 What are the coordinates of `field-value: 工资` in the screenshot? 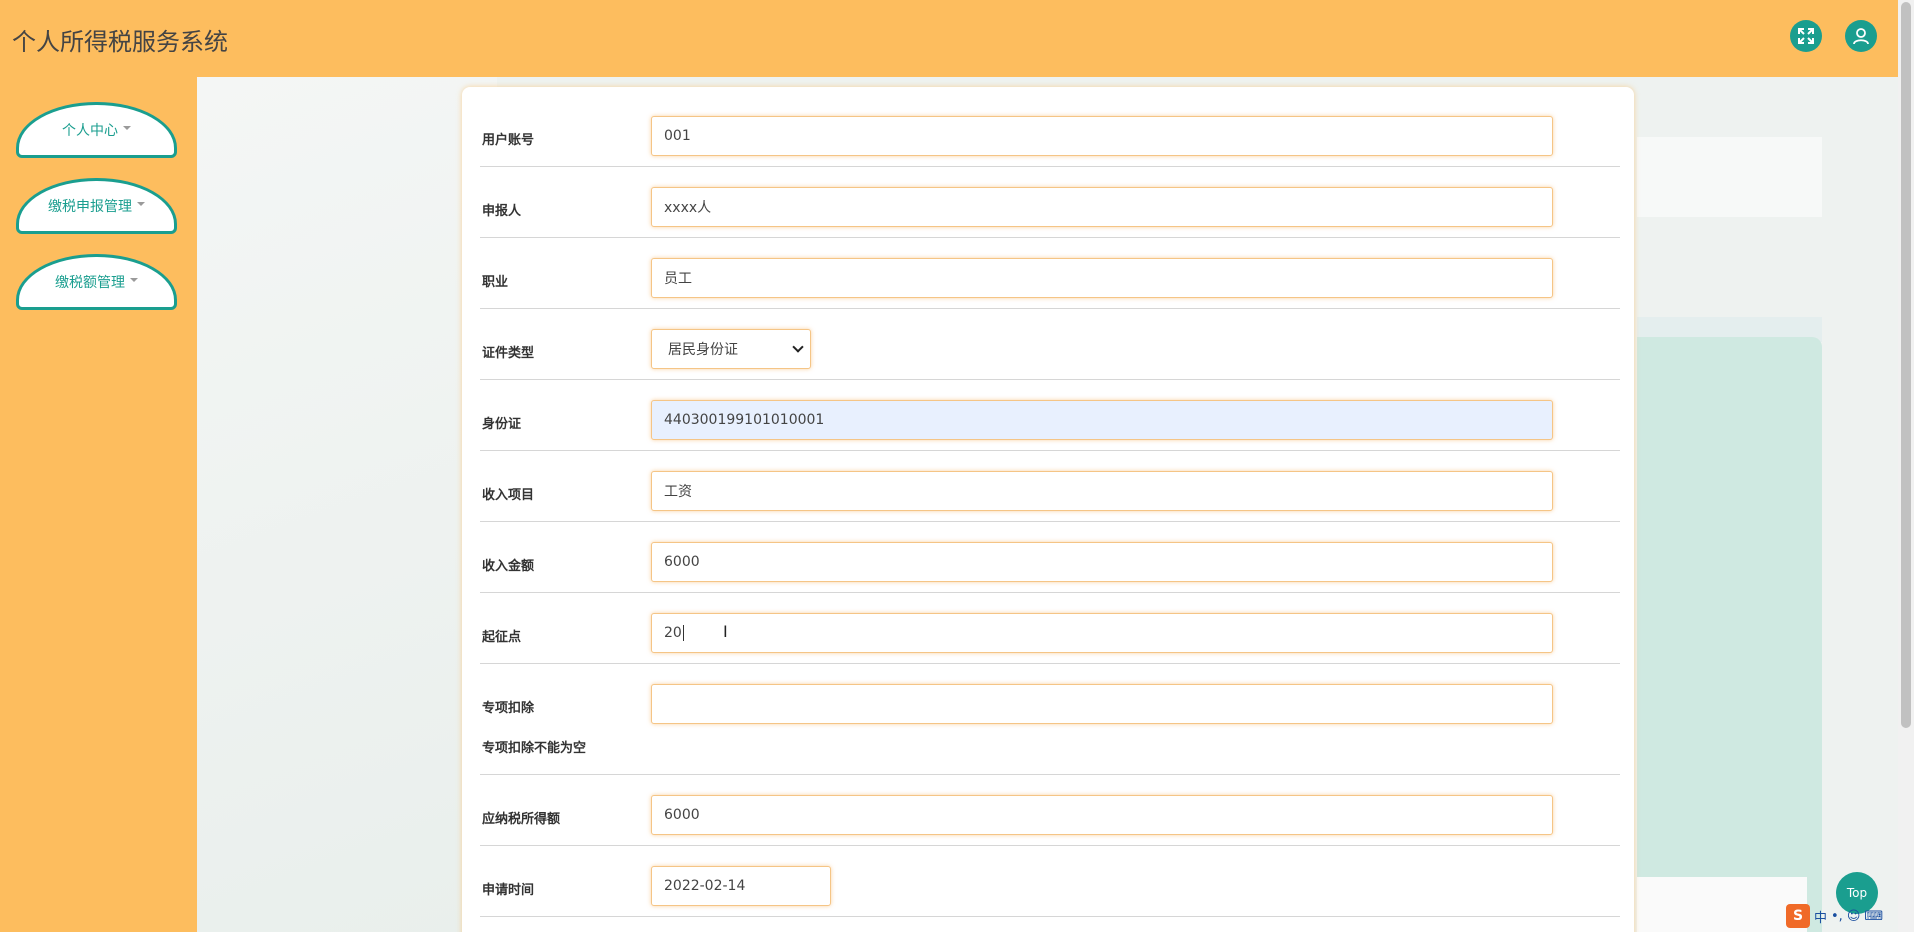 It's located at (678, 492).